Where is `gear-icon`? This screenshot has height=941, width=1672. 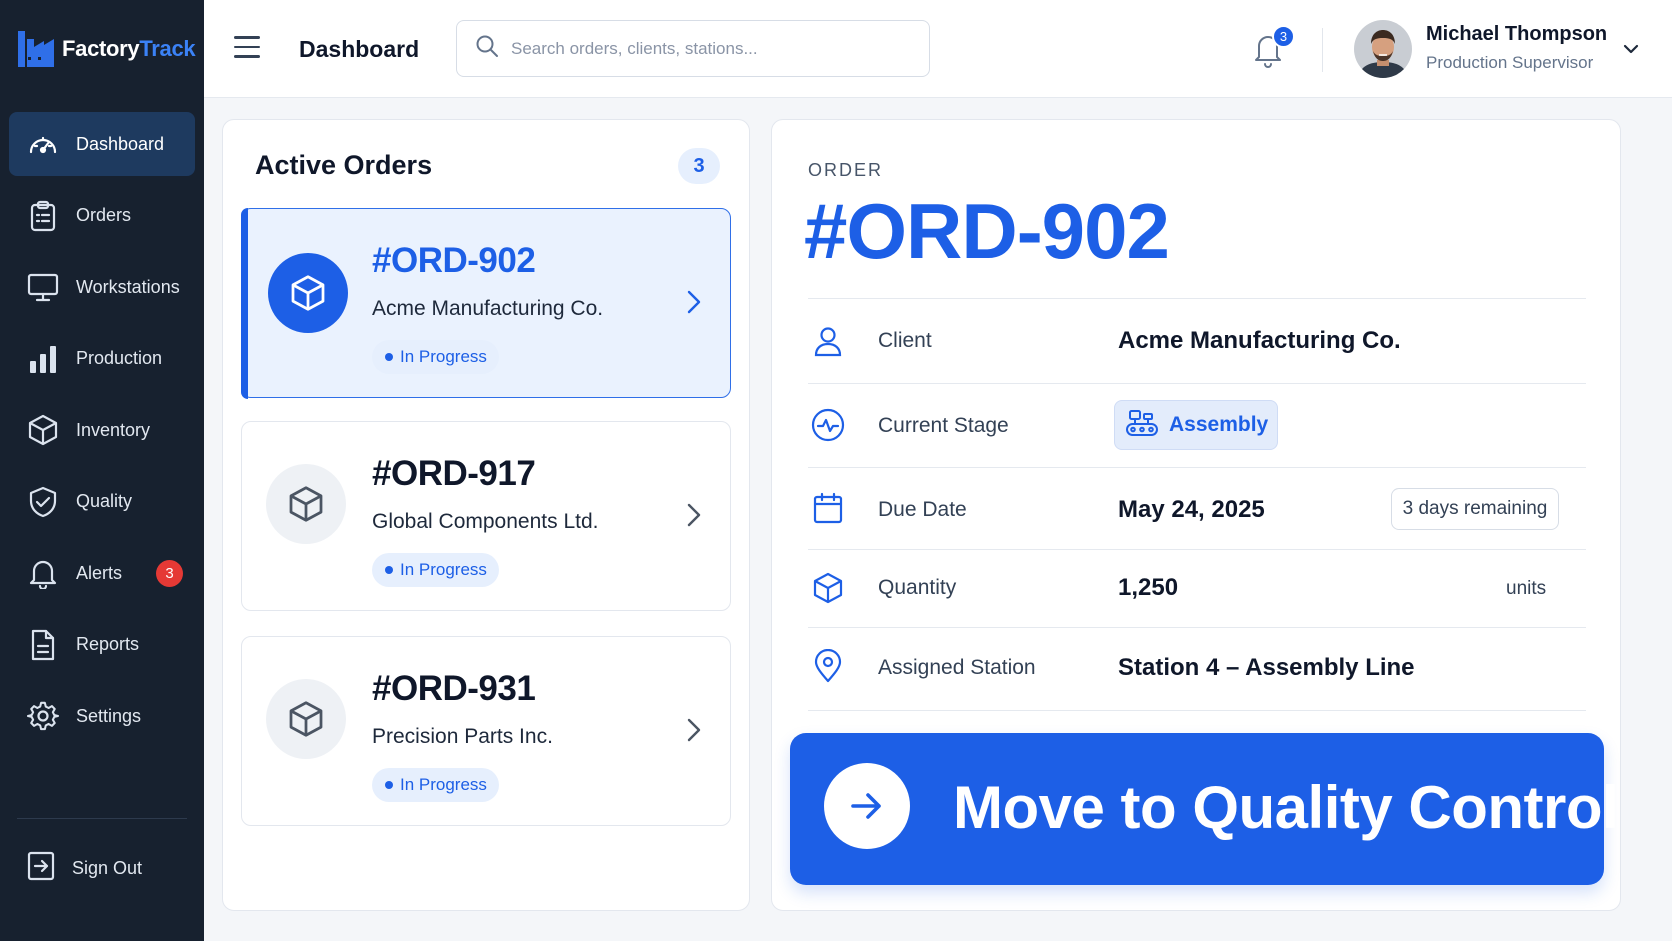 gear-icon is located at coordinates (43, 716).